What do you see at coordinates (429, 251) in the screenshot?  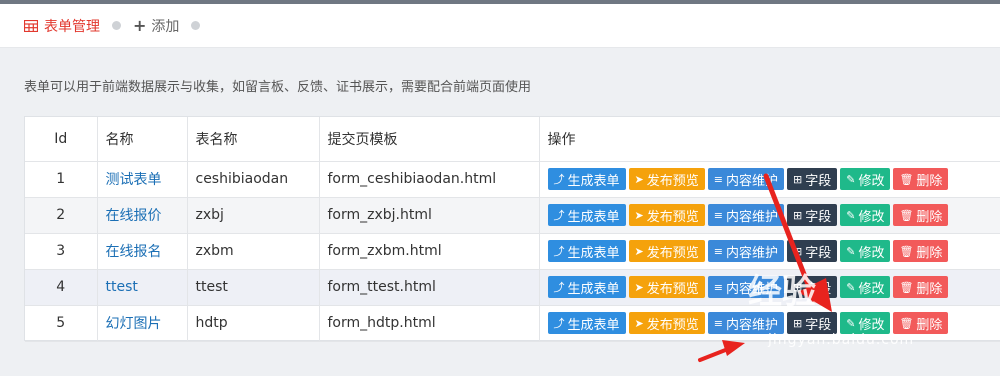 I see `cell-template: form_zxbm.html` at bounding box center [429, 251].